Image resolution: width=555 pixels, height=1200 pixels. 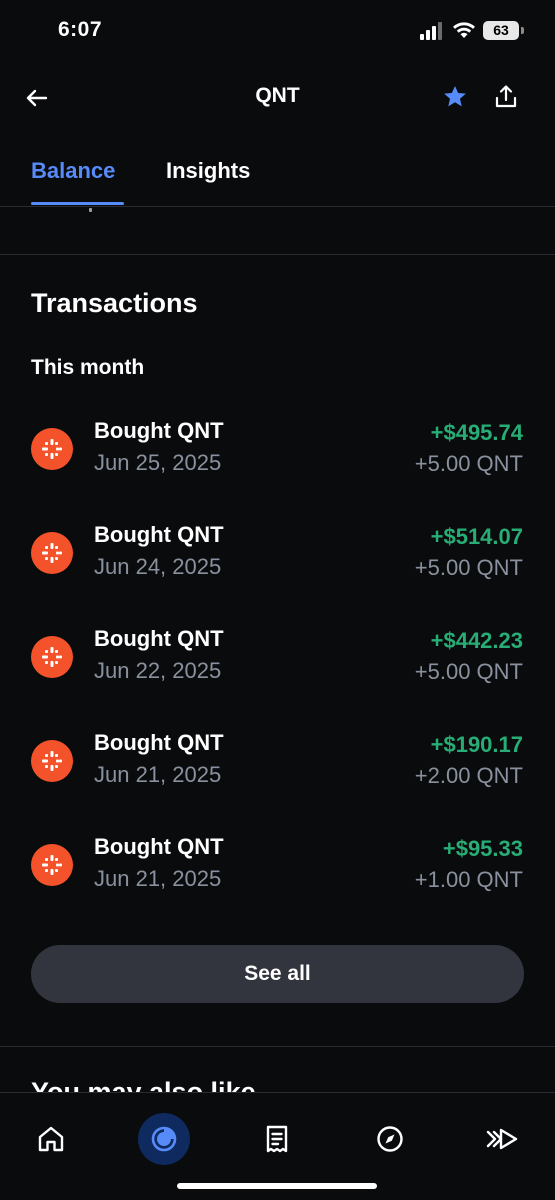 I want to click on cellular-signal-icon, so click(x=431, y=31).